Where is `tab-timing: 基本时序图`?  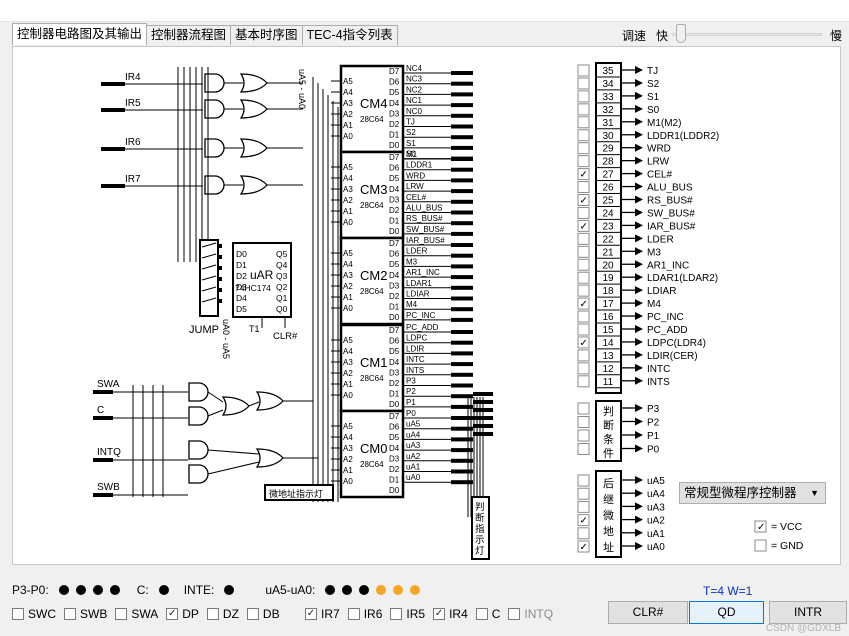
tab-timing: 基本时序图 is located at coordinates (266, 35).